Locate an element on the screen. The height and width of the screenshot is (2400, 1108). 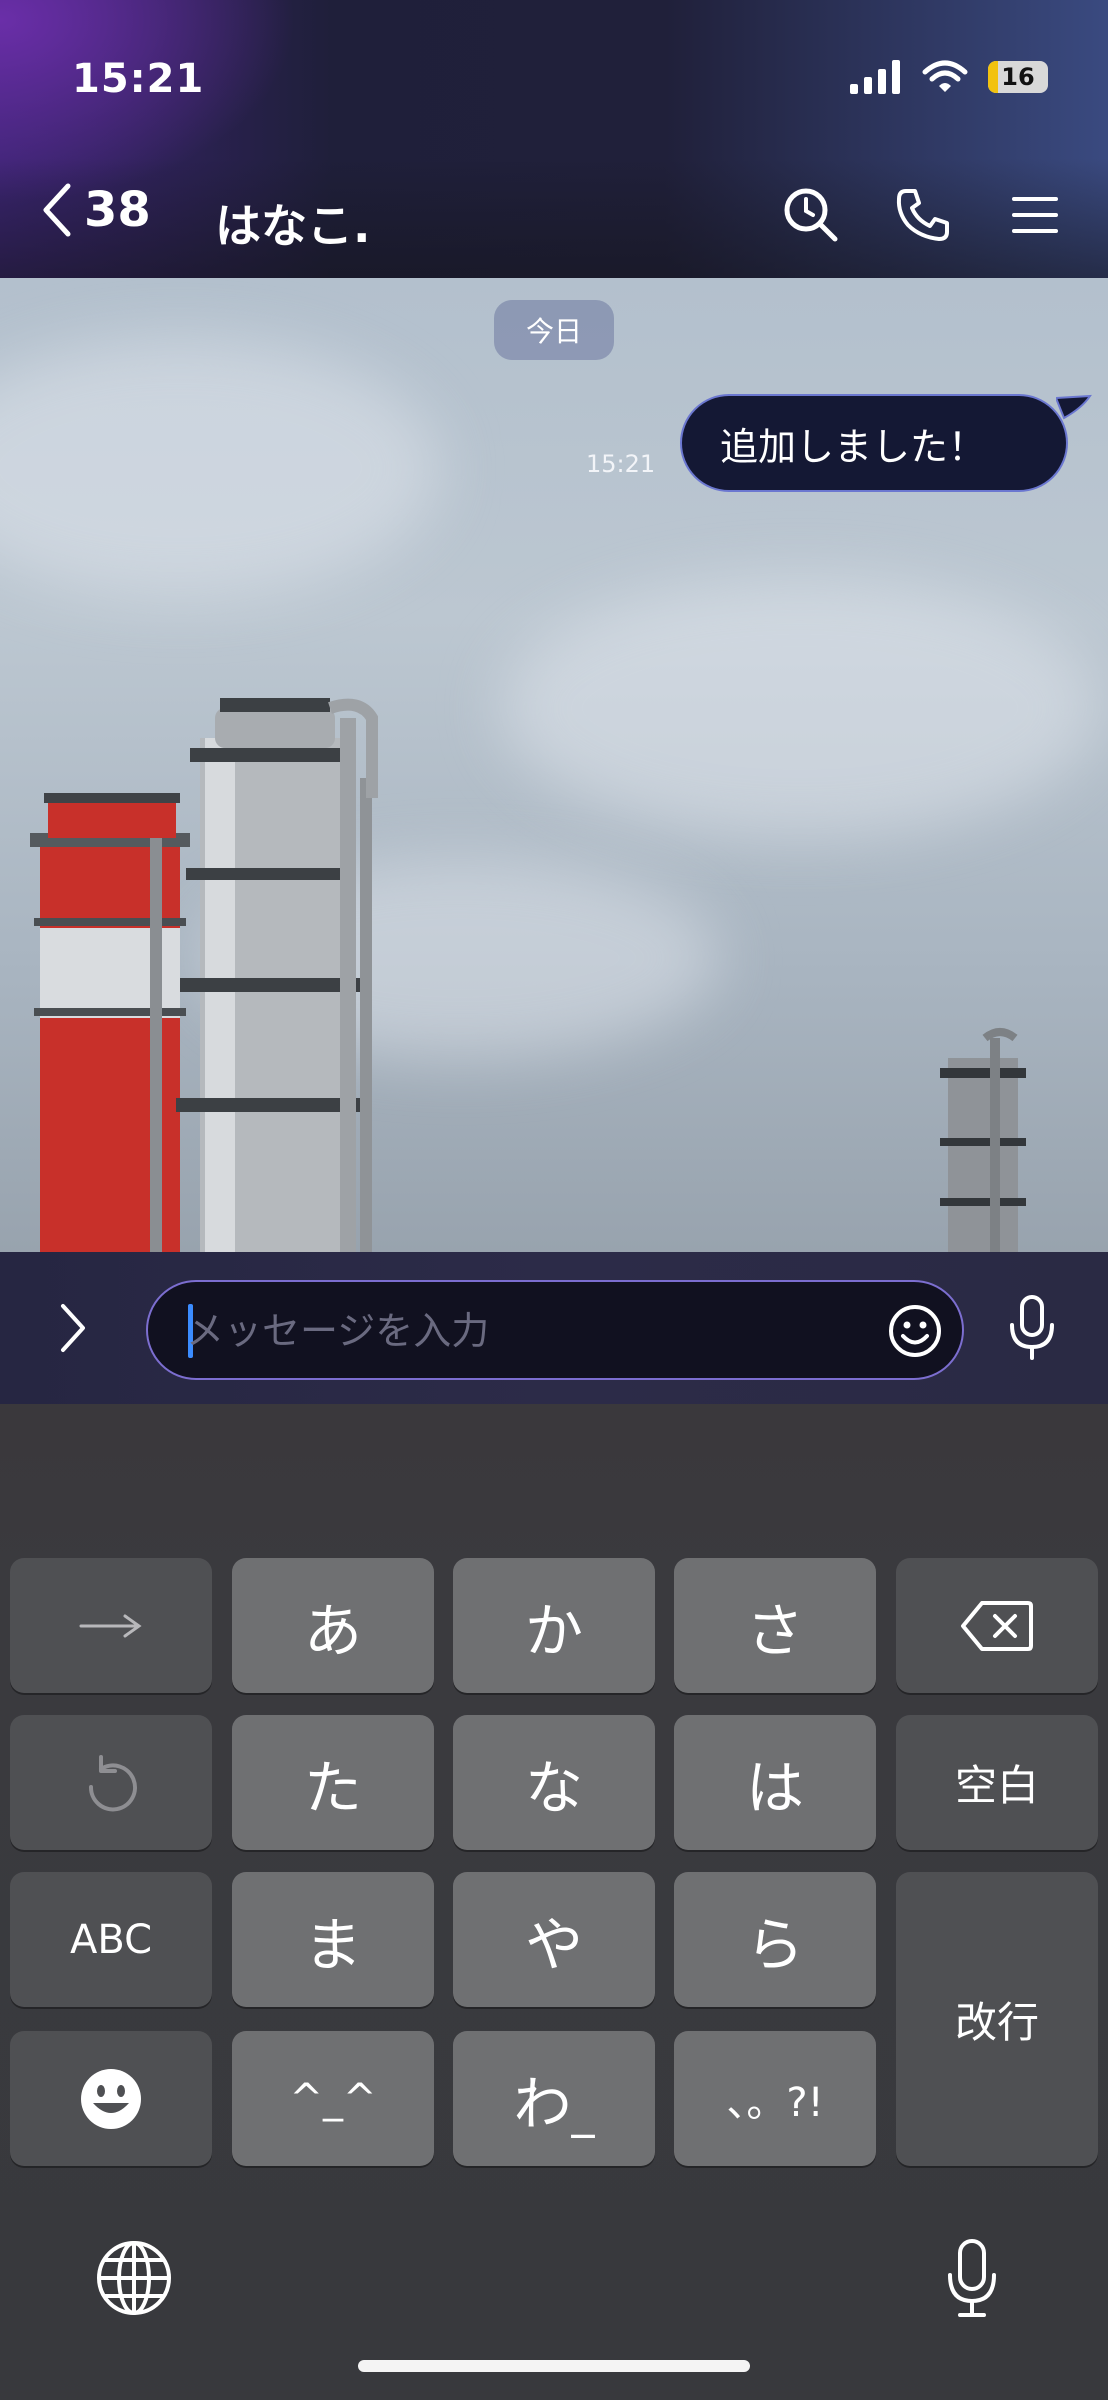
key-undo is located at coordinates (111, 1782).